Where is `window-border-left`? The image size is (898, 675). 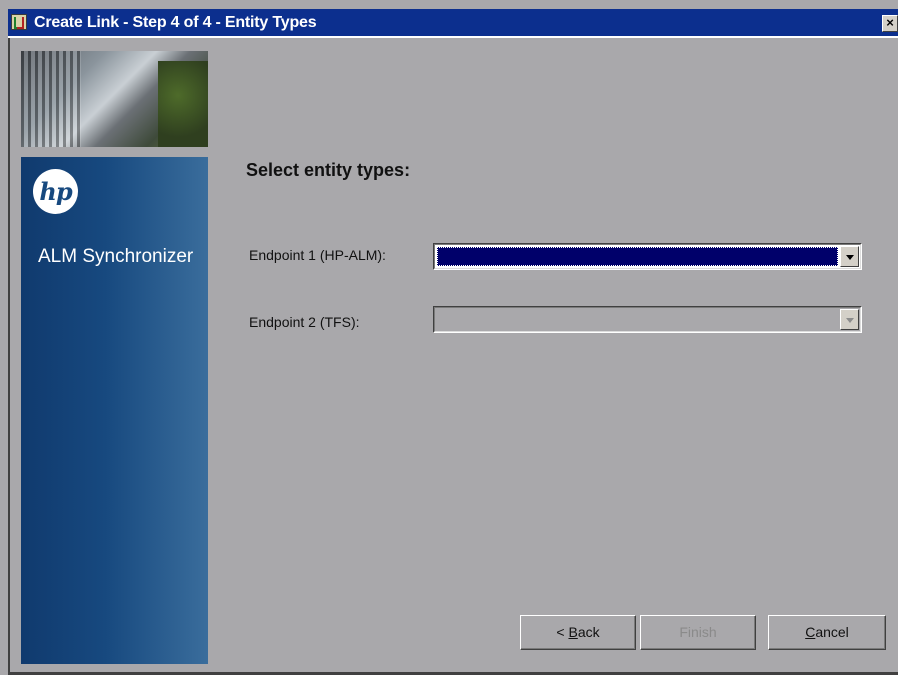
window-border-left is located at coordinates (9, 356).